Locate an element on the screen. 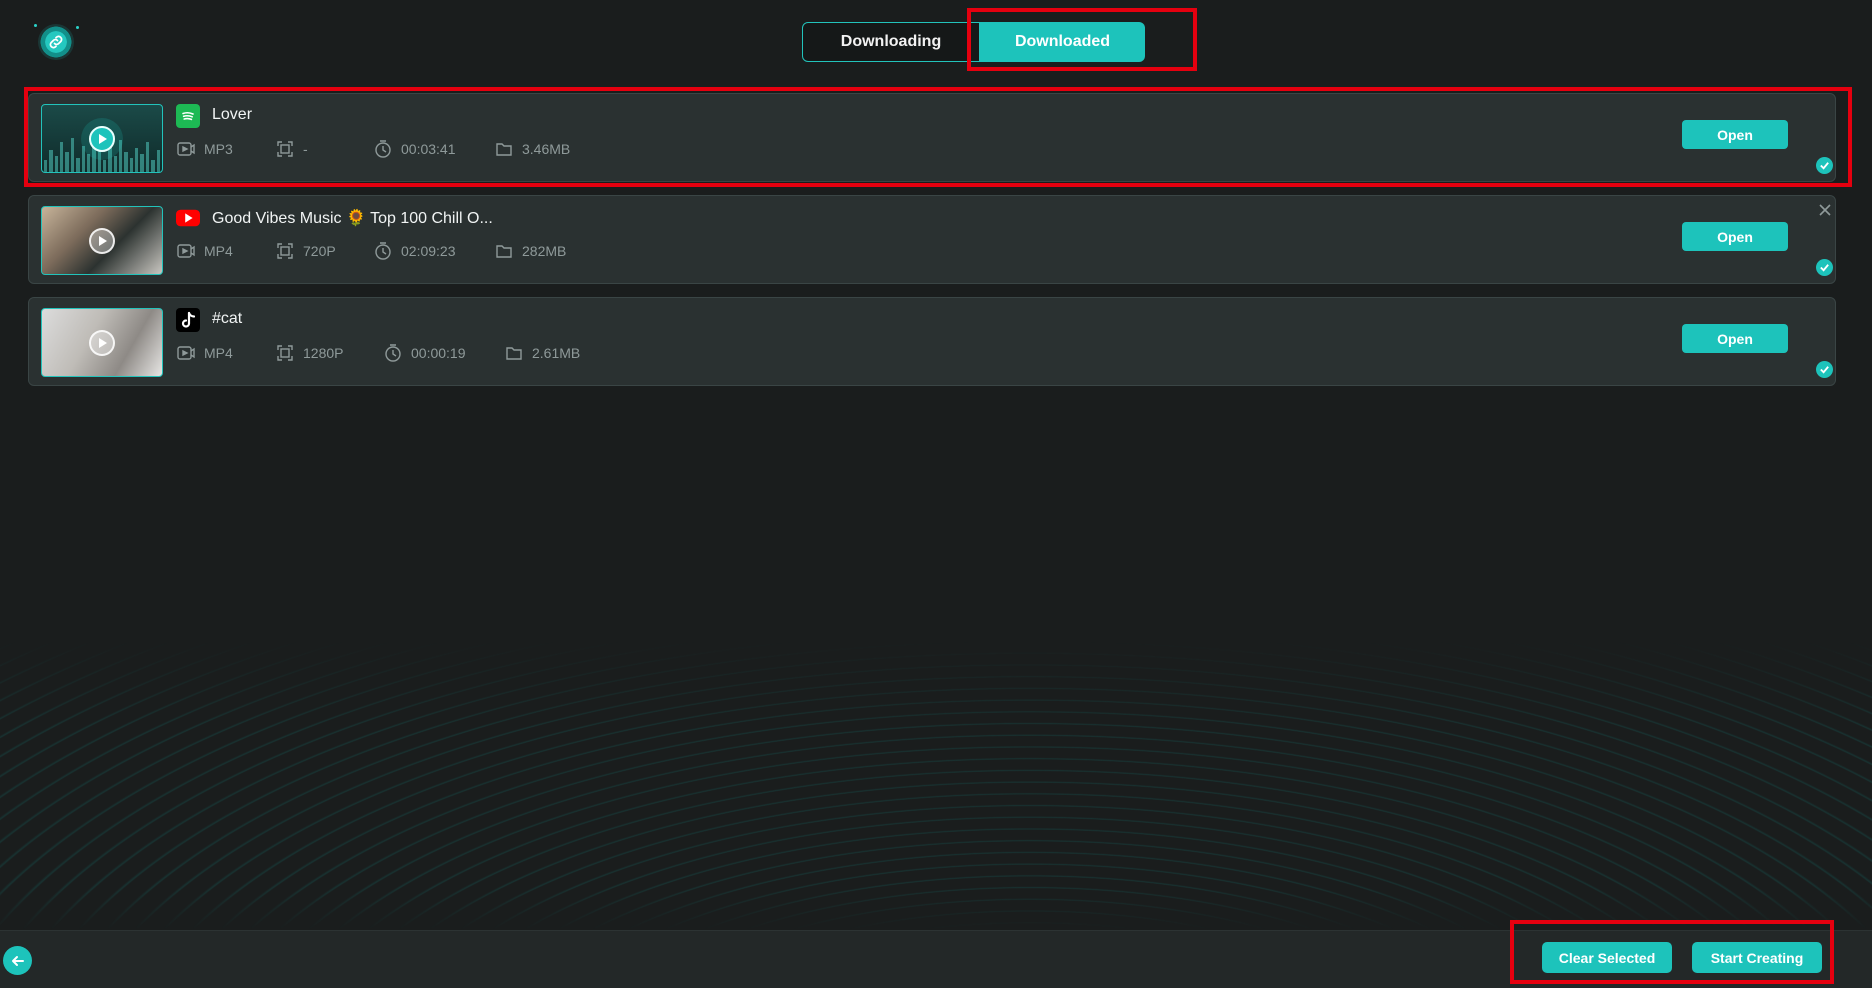 The width and height of the screenshot is (1872, 988). size-label: 282MB is located at coordinates (544, 251).